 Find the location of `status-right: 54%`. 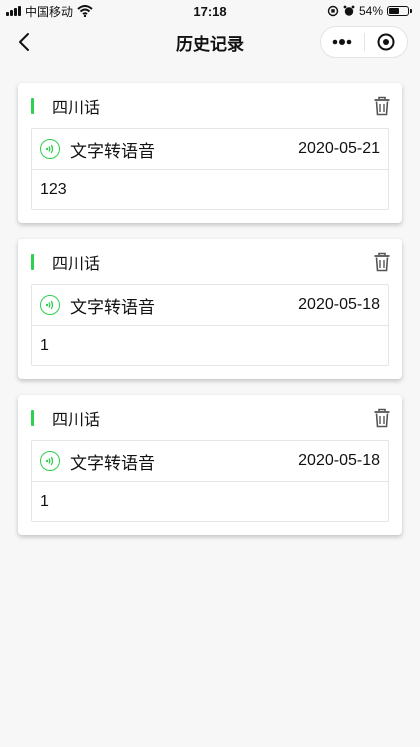

status-right: 54% is located at coordinates (369, 11).